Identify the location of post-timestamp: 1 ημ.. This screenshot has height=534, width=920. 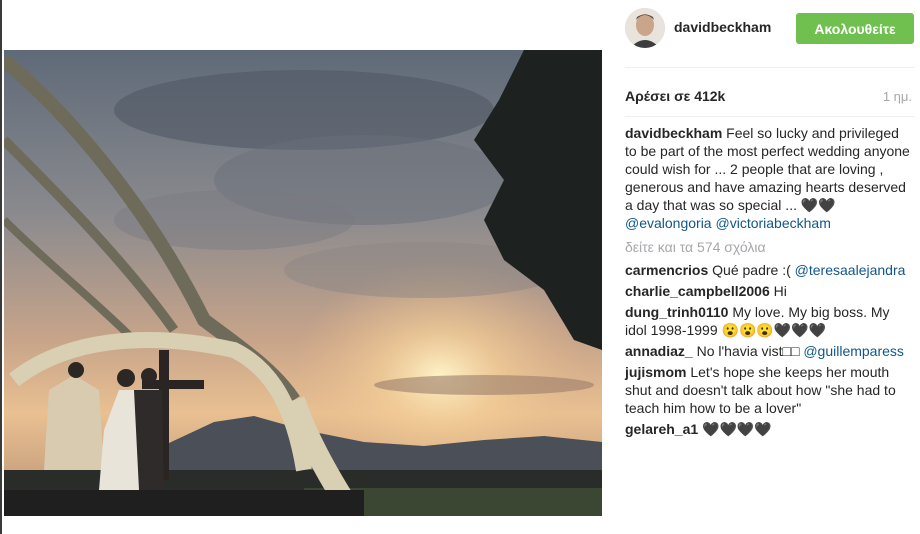
(897, 96).